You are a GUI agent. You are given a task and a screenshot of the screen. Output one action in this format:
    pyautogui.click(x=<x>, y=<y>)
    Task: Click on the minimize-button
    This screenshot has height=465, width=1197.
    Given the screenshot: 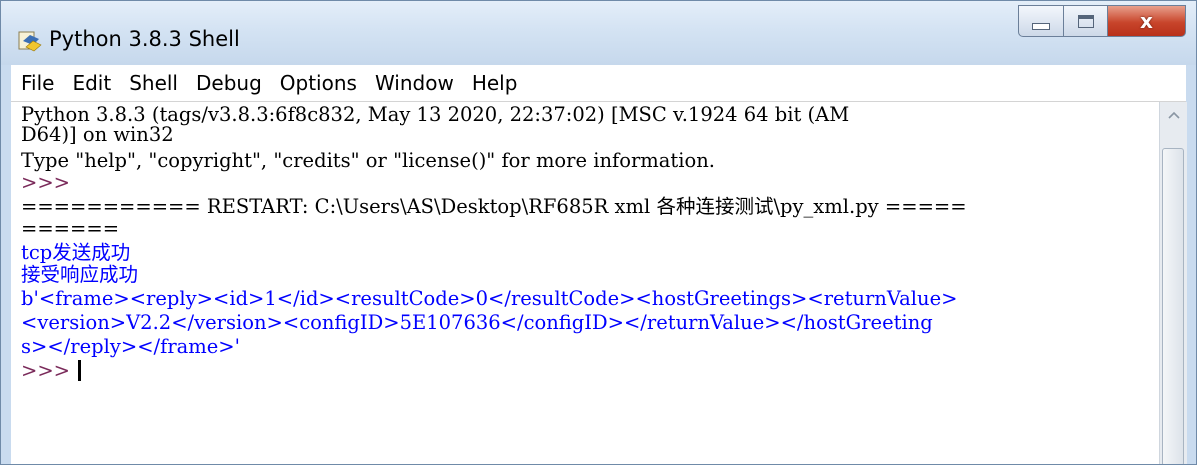 What is the action you would take?
    pyautogui.click(x=1041, y=21)
    